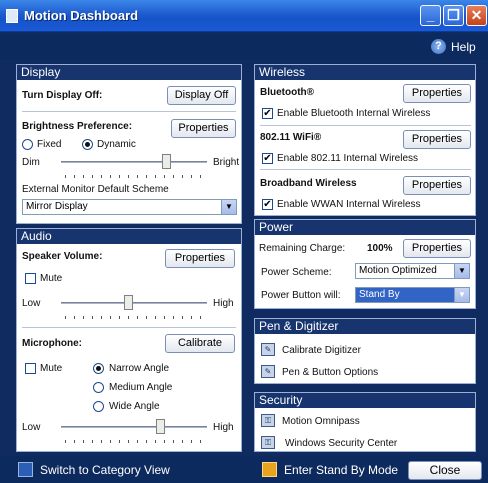 The width and height of the screenshot is (488, 483). I want to click on brightness-label: Brightness Preference:, so click(77, 126).